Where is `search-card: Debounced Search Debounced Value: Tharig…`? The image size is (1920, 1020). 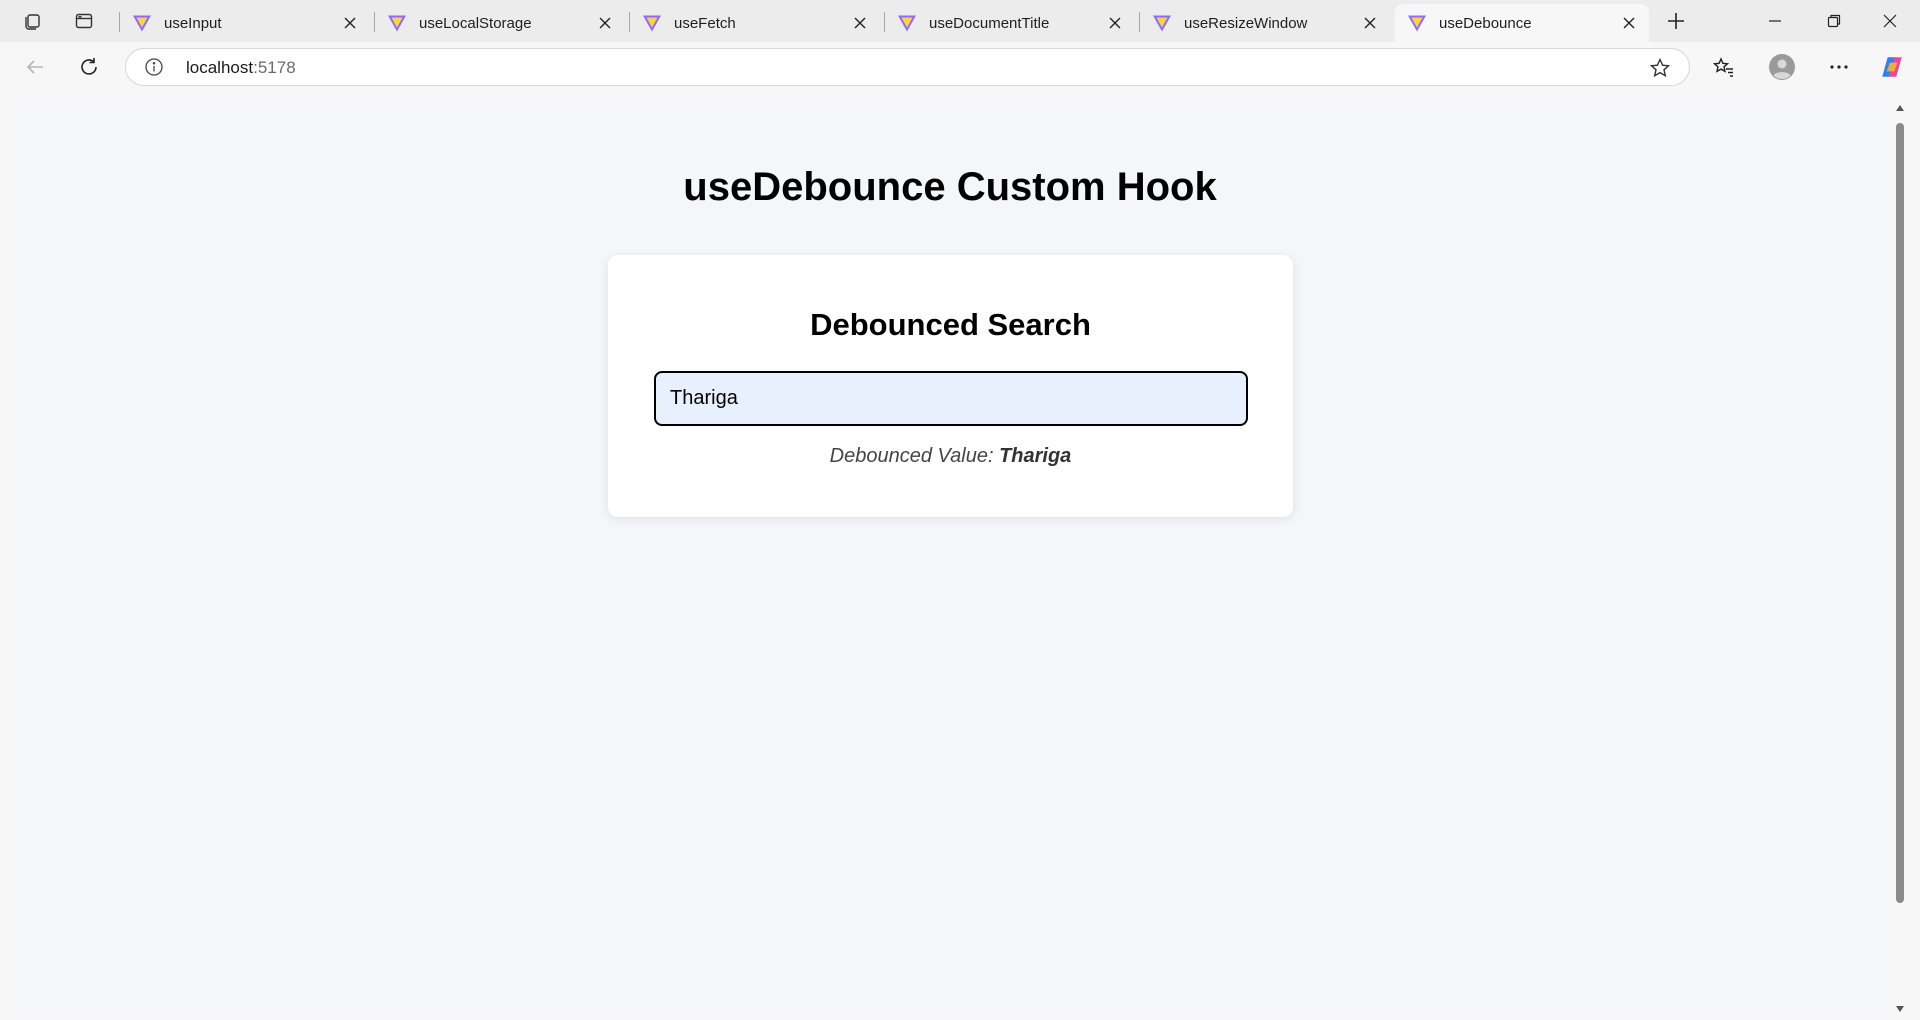
search-card: Debounced Search Debounced Value: Tharig… is located at coordinates (950, 386).